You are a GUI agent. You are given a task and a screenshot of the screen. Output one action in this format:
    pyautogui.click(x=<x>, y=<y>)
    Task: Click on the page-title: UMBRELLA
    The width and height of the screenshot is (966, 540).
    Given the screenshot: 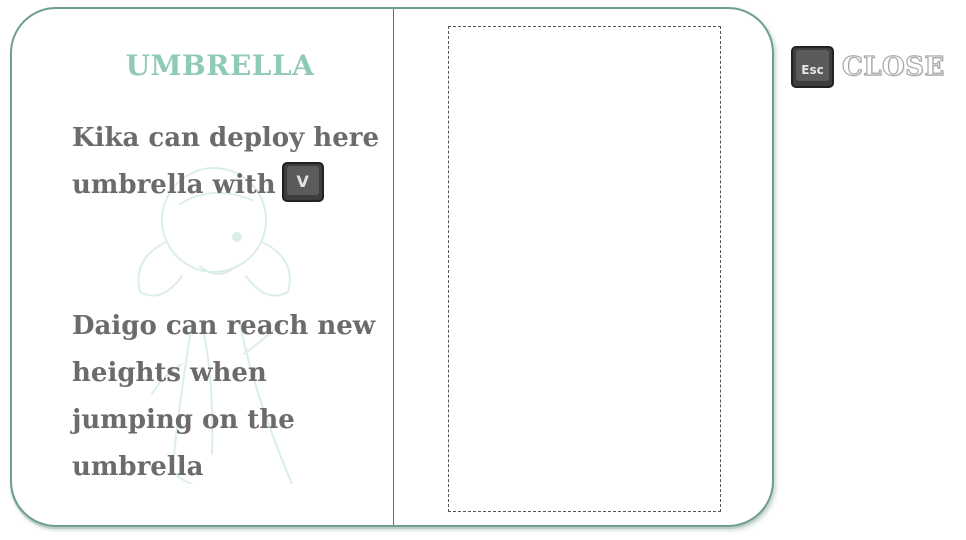 What is the action you would take?
    pyautogui.click(x=220, y=65)
    